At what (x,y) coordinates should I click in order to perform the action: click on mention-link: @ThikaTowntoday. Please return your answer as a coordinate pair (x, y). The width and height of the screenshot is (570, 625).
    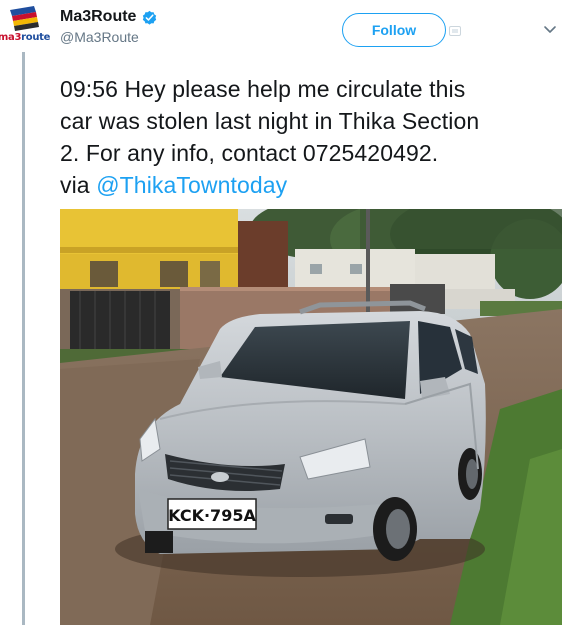
    Looking at the image, I should click on (191, 185).